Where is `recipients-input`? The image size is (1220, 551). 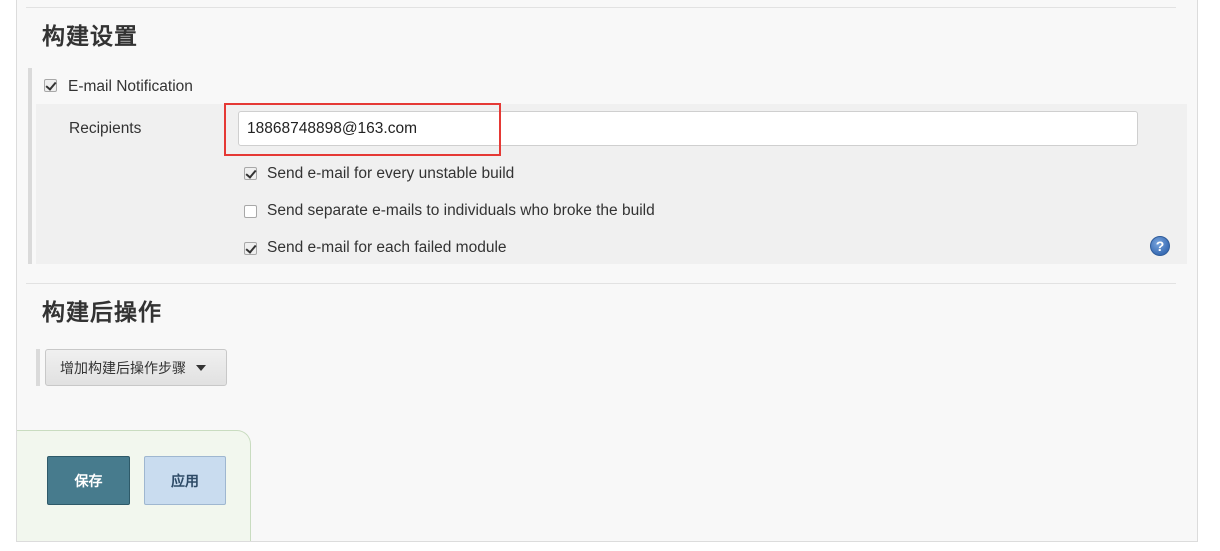
recipients-input is located at coordinates (688, 128).